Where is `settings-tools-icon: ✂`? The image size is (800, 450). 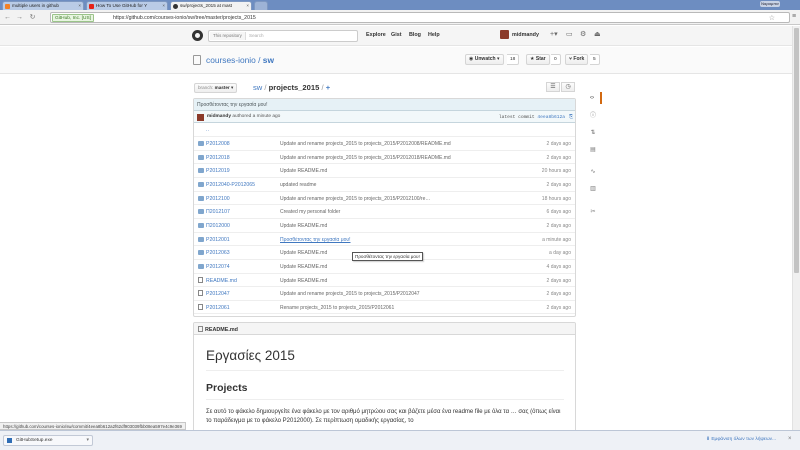
settings-tools-icon: ✂ is located at coordinates (593, 212).